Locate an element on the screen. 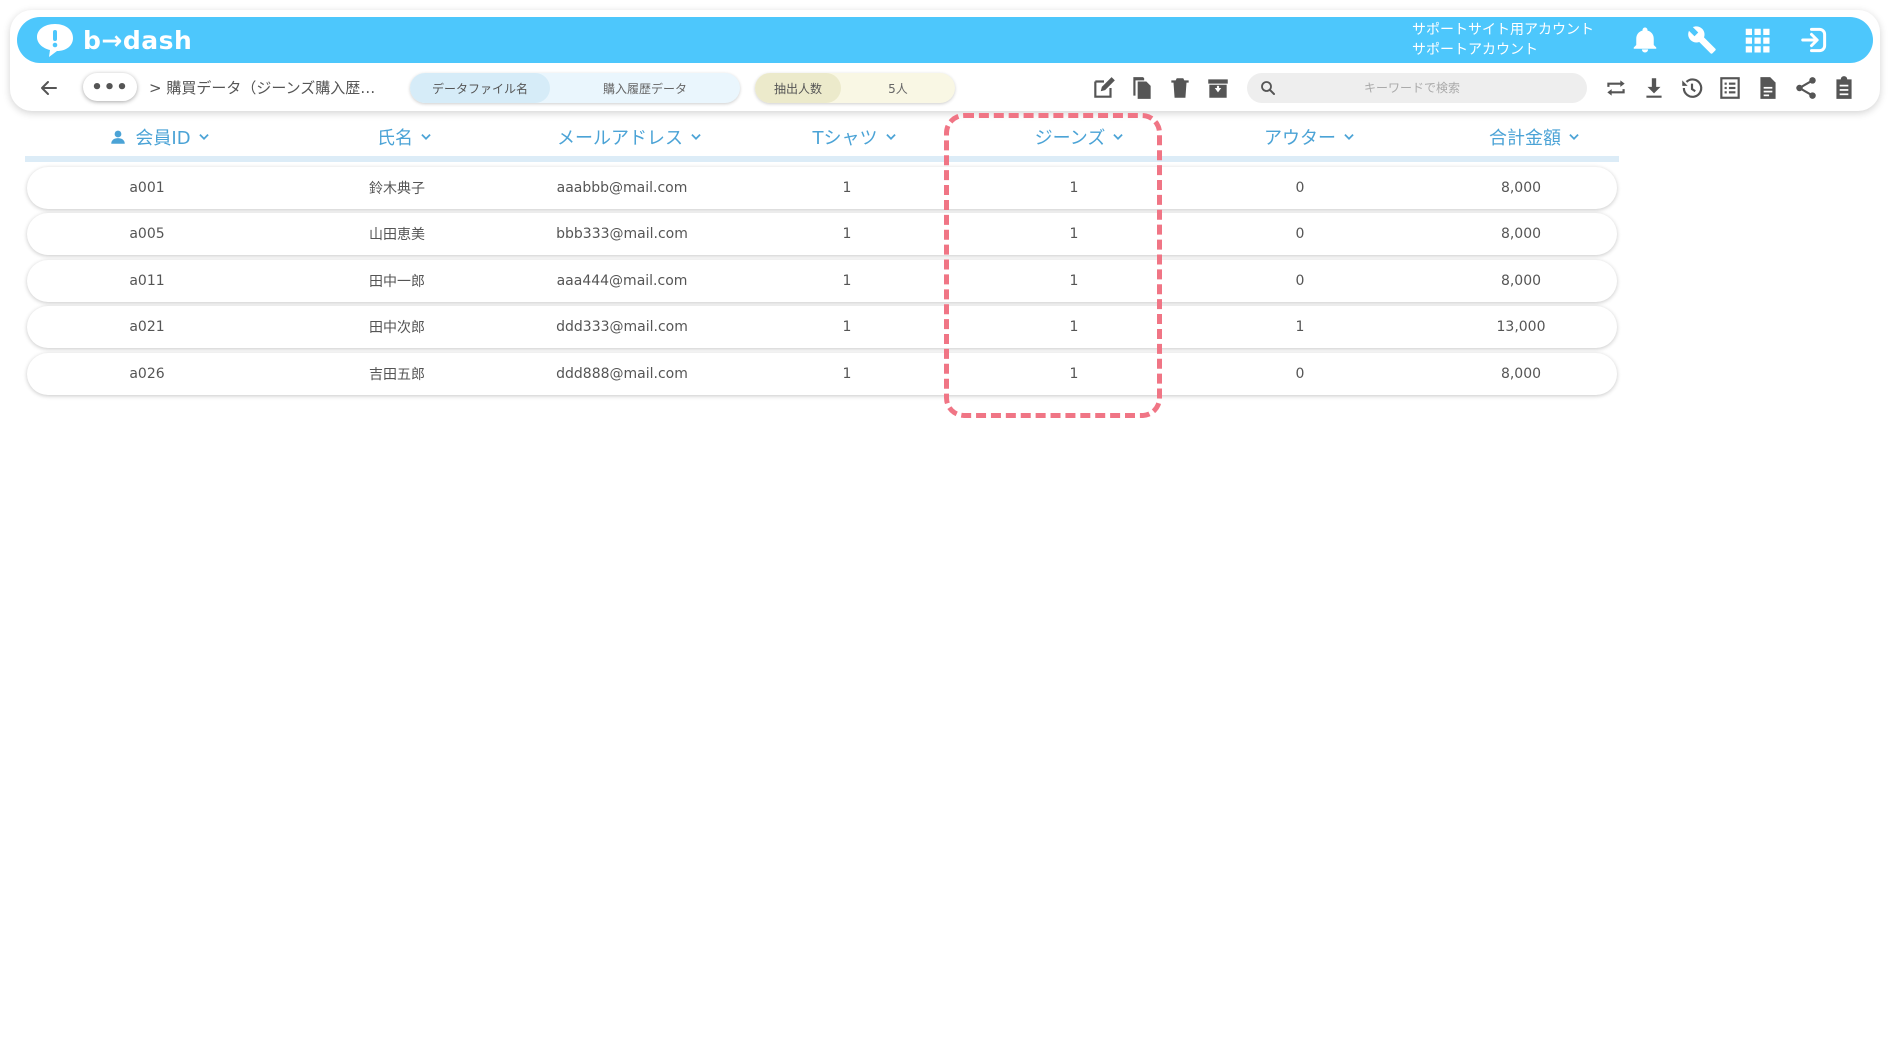  table-row: a026 吉田五郎 ddd888@mail.com 1 1 0 8,000 is located at coordinates (822, 374).